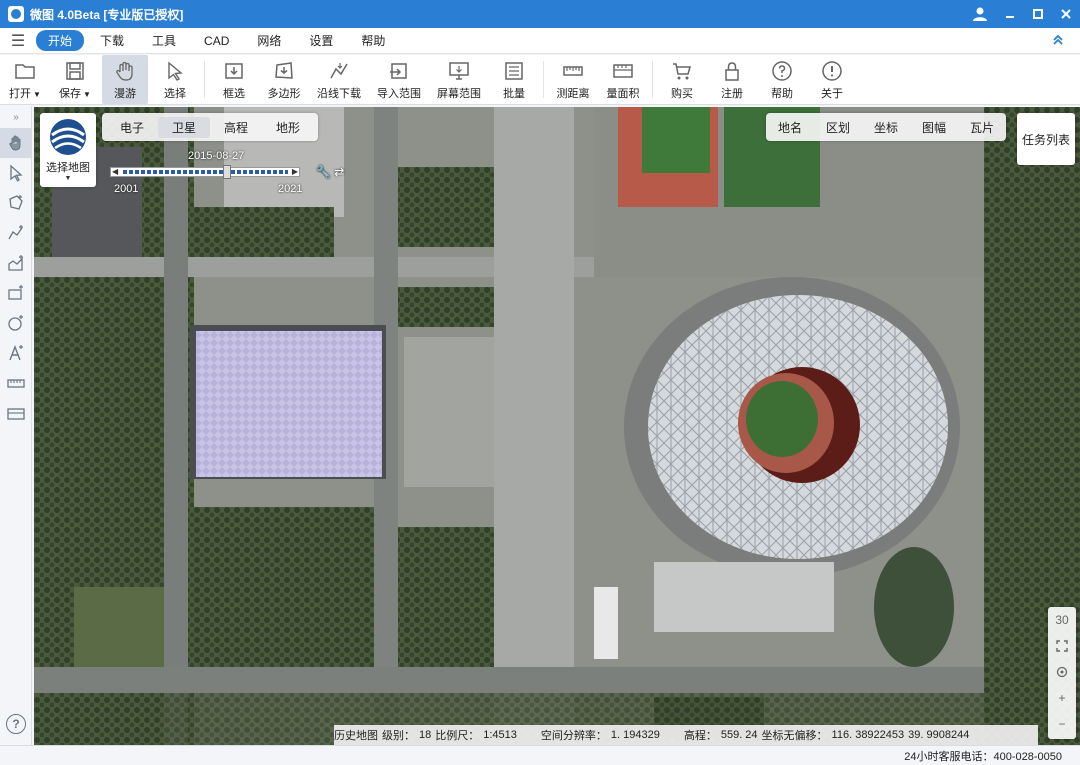 The width and height of the screenshot is (1080, 765). What do you see at coordinates (514, 71) in the screenshot?
I see `batch-icon` at bounding box center [514, 71].